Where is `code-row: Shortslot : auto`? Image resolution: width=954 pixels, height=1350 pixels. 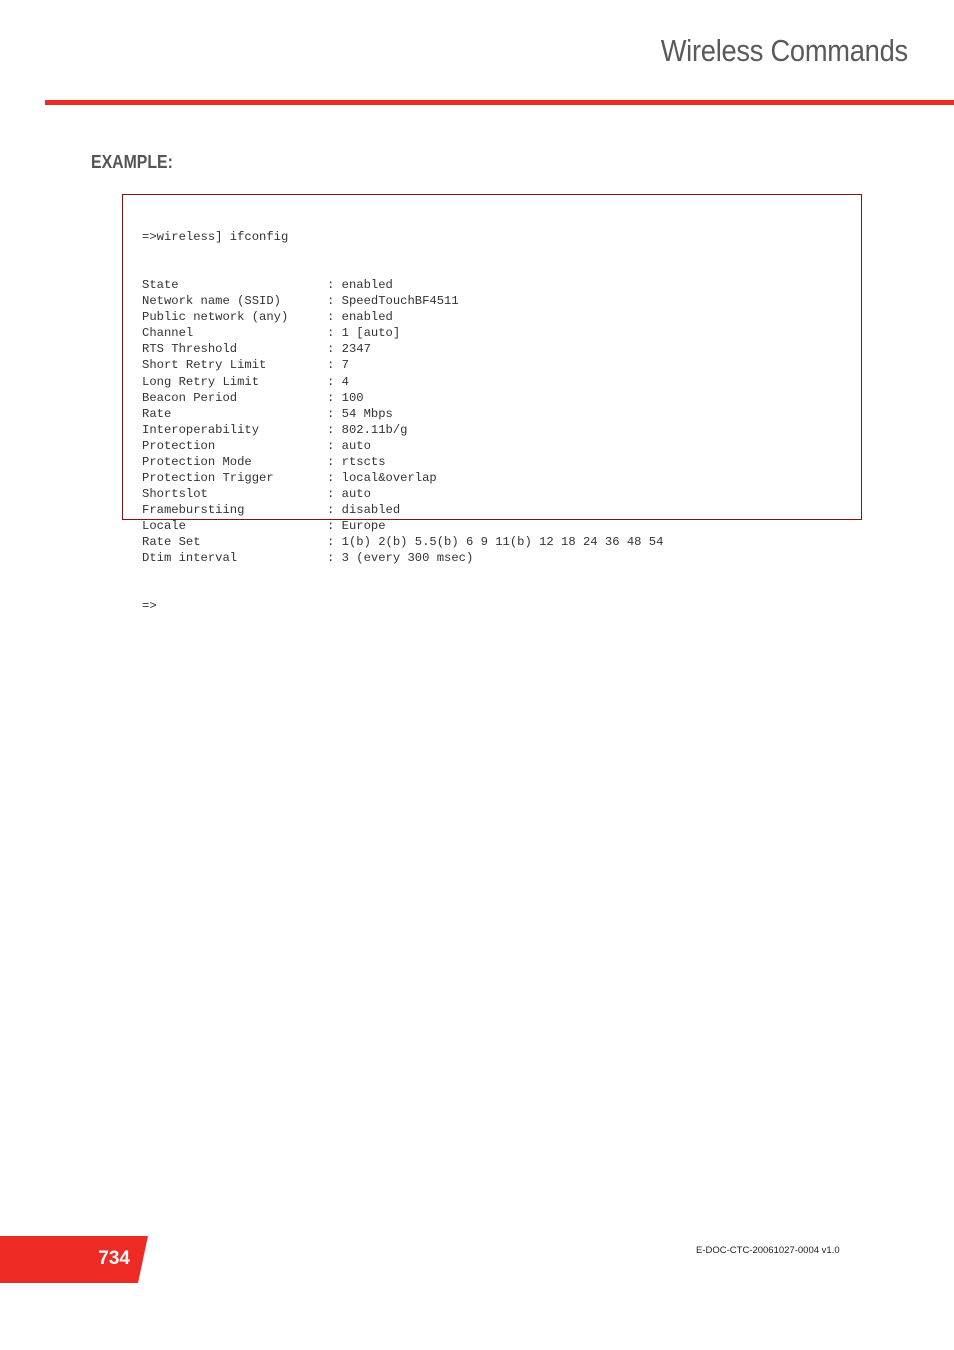
code-row: Shortslot : auto is located at coordinates (402, 494).